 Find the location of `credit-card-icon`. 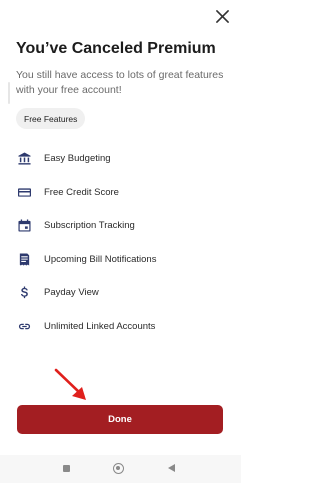

credit-card-icon is located at coordinates (24, 192).